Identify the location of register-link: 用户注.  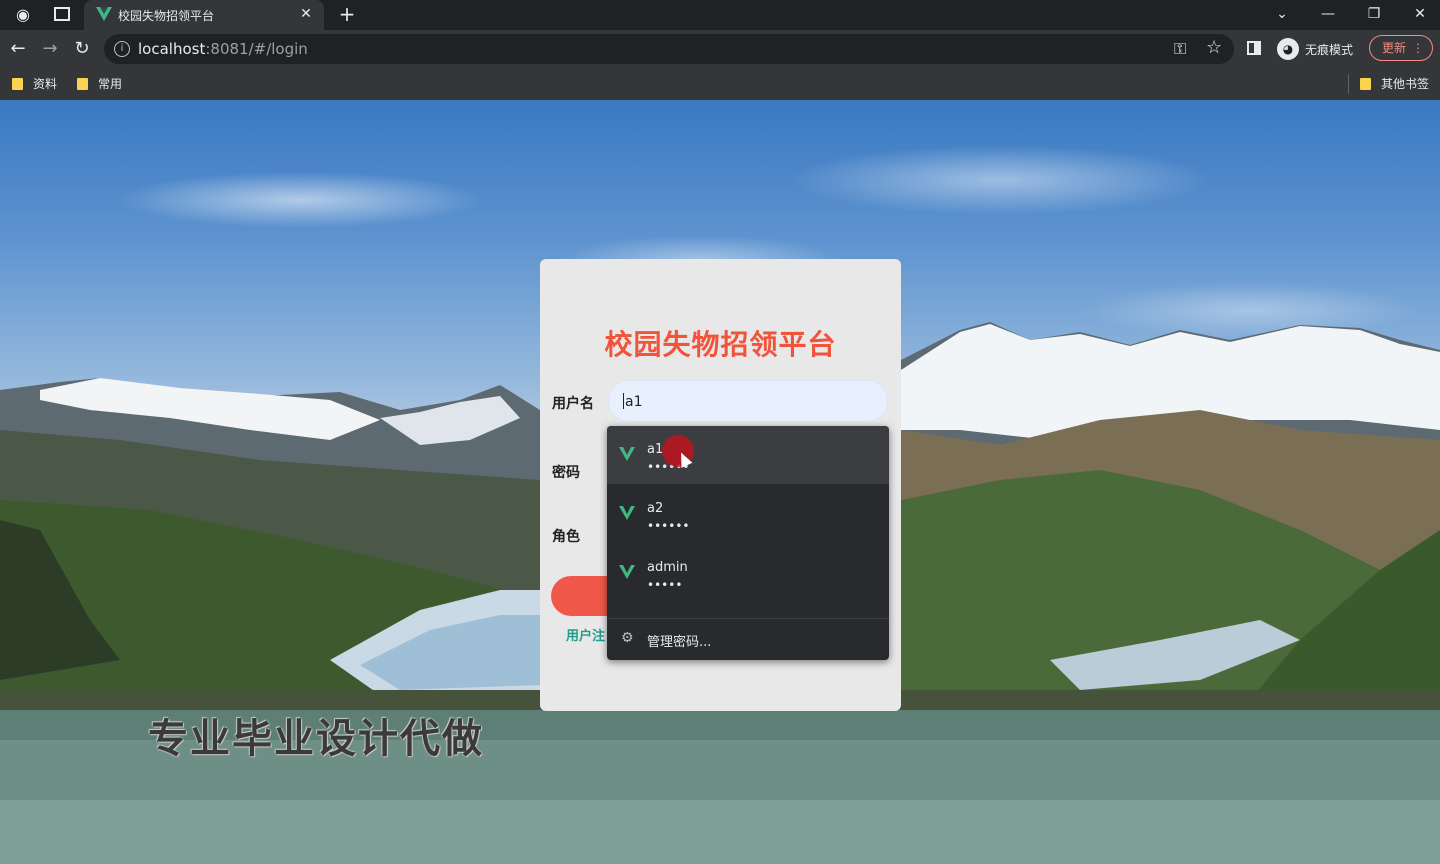
(585, 634).